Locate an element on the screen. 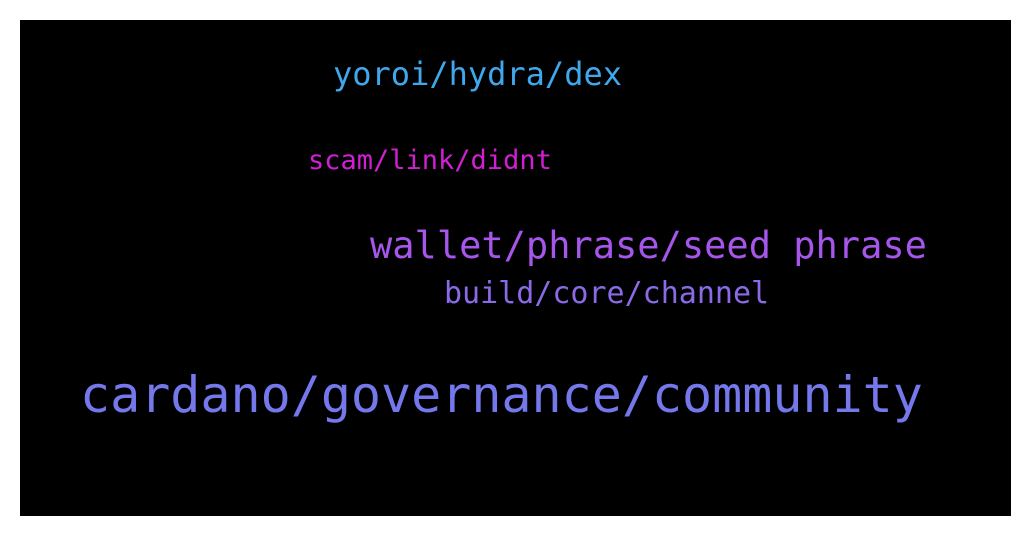  term-yoroi-hydra-dex: yoroi/hydra/dex is located at coordinates (477, 74).